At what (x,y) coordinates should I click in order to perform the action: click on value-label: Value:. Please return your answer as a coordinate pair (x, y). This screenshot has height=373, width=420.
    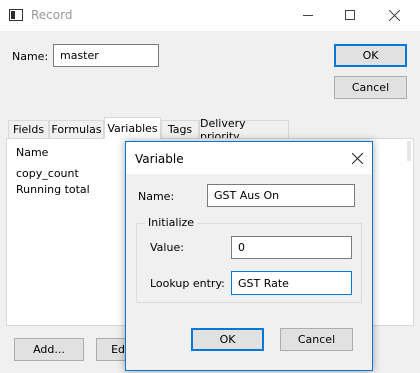
    Looking at the image, I should click on (167, 247).